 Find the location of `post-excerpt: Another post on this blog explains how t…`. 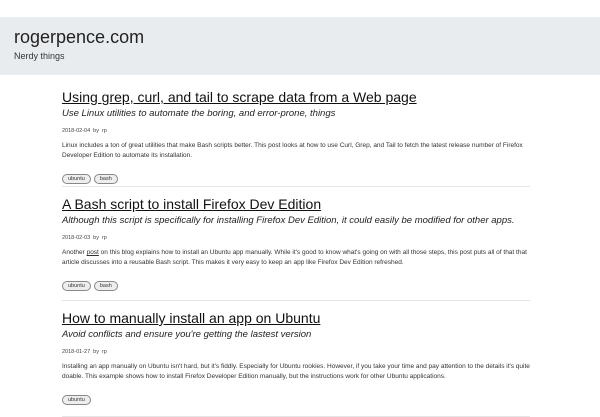

post-excerpt: Another post on this blog explains how t… is located at coordinates (297, 258).